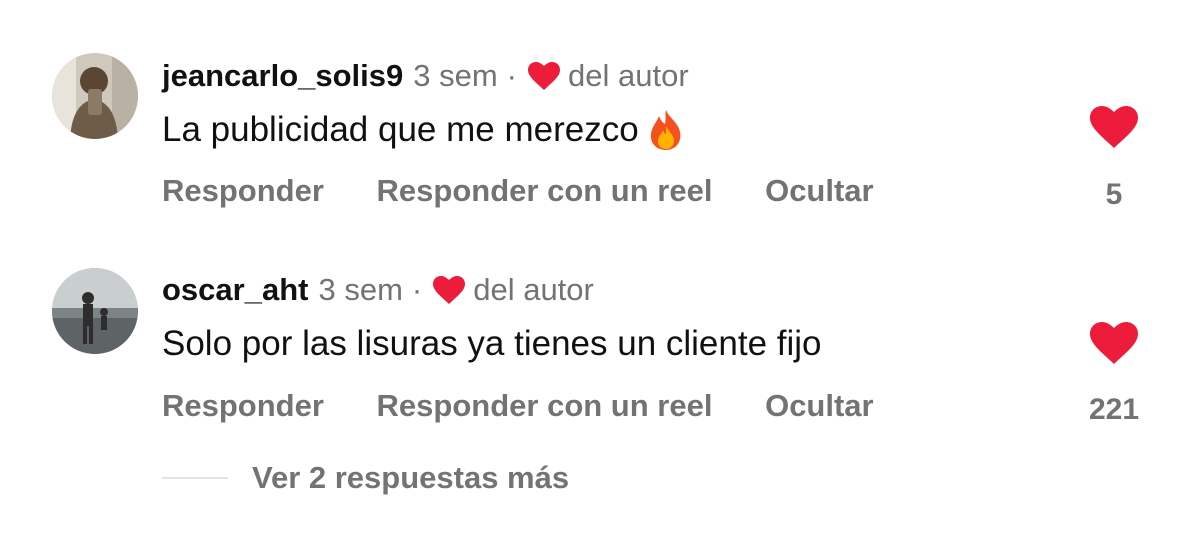 This screenshot has height=558, width=1200. I want to click on username: oscar_aht, so click(235, 290).